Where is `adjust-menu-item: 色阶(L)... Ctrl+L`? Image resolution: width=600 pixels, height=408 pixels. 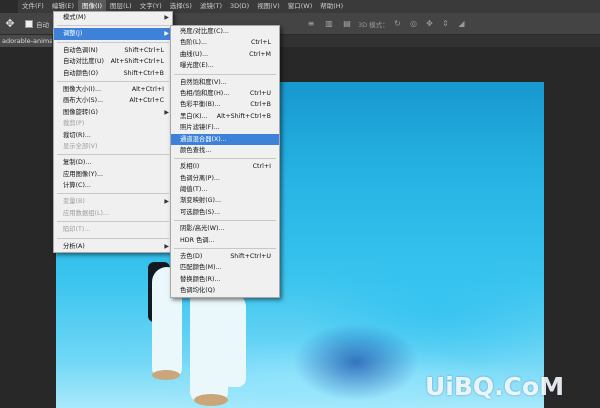 adjust-menu-item: 色阶(L)... Ctrl+L is located at coordinates (225, 42).